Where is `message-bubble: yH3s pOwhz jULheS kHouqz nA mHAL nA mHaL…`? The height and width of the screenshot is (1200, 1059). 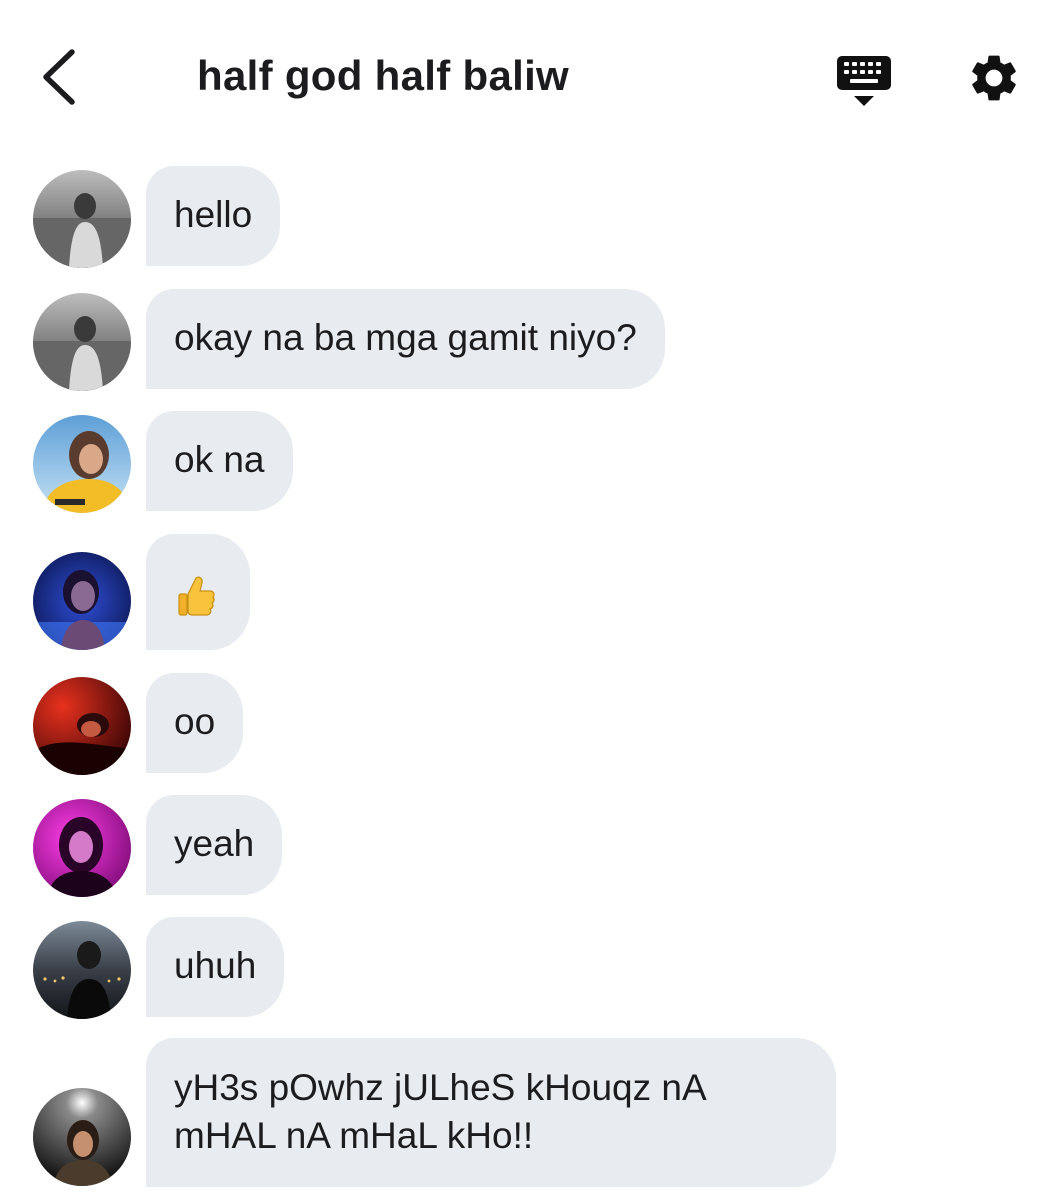 message-bubble: yH3s pOwhz jULheS kHouqz nA mHAL nA mHaL… is located at coordinates (491, 1112).